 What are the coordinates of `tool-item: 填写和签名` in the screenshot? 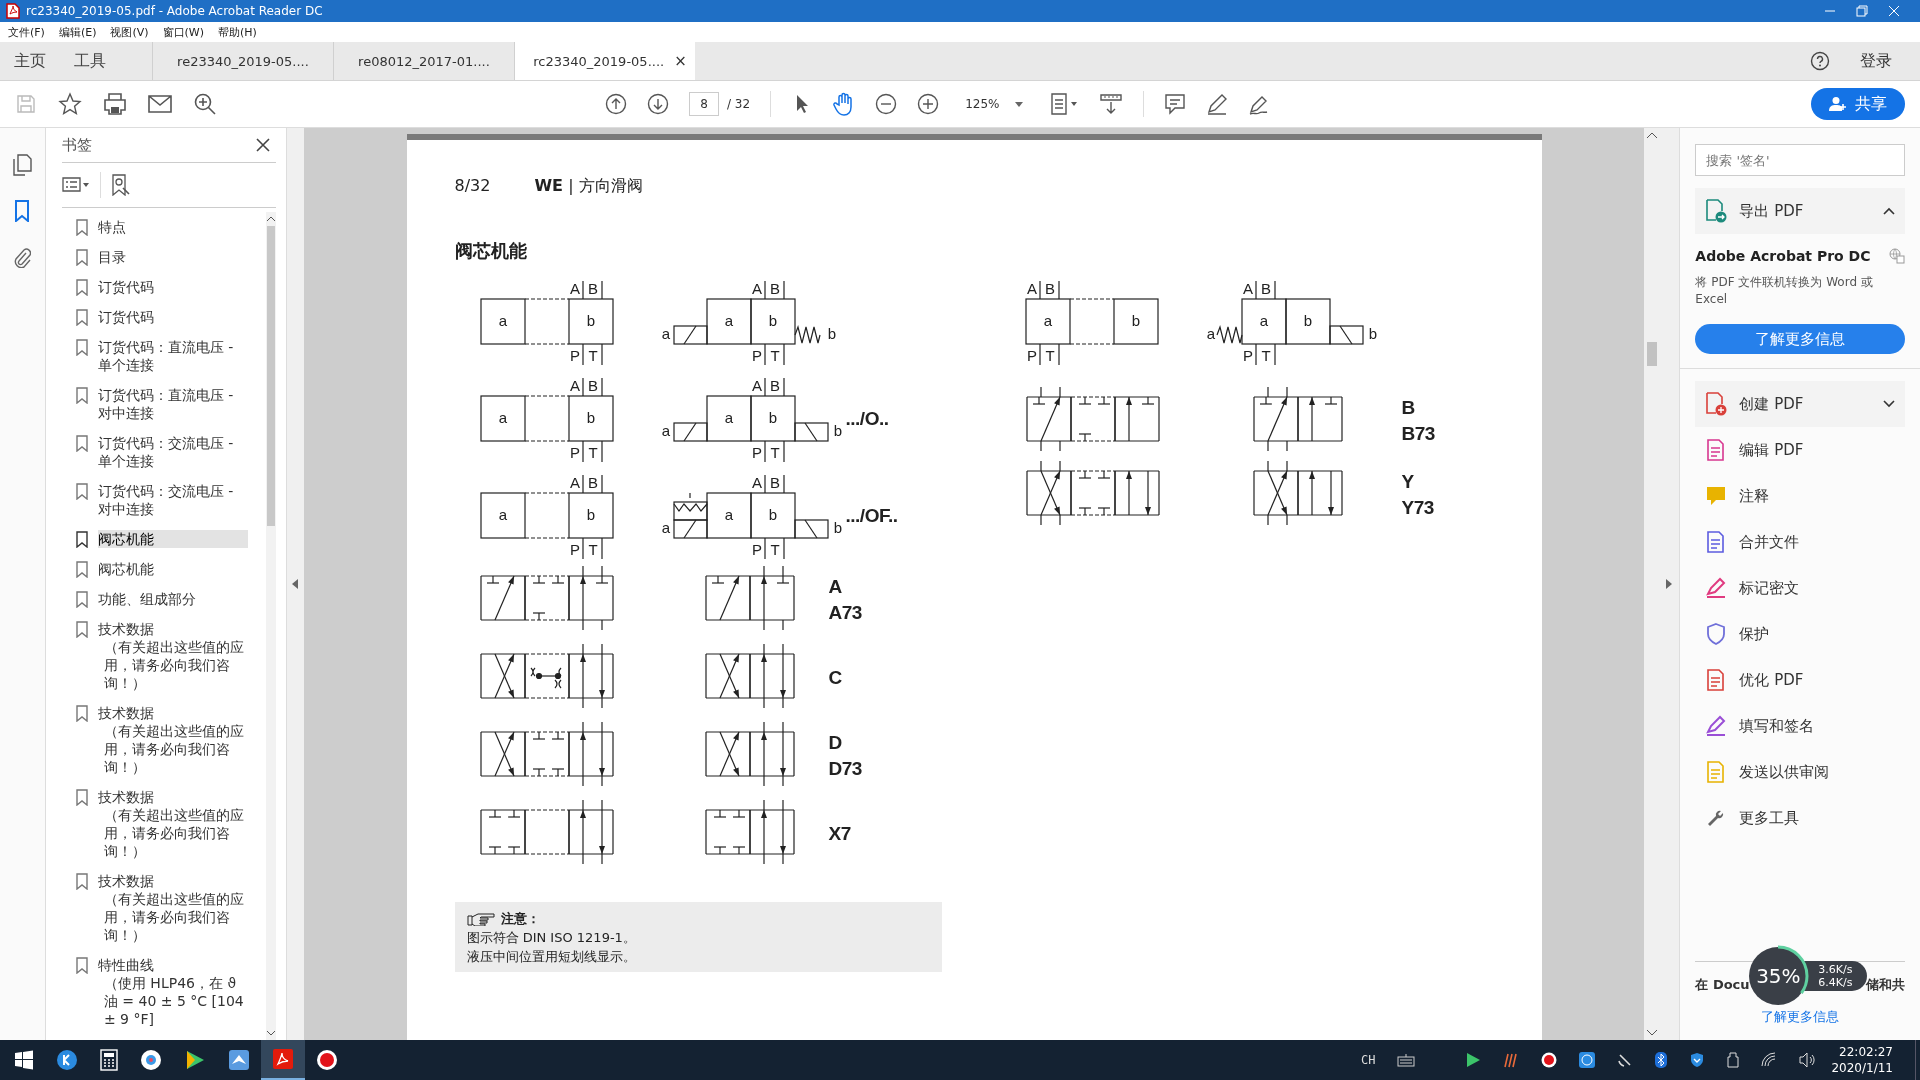 It's located at (1800, 726).